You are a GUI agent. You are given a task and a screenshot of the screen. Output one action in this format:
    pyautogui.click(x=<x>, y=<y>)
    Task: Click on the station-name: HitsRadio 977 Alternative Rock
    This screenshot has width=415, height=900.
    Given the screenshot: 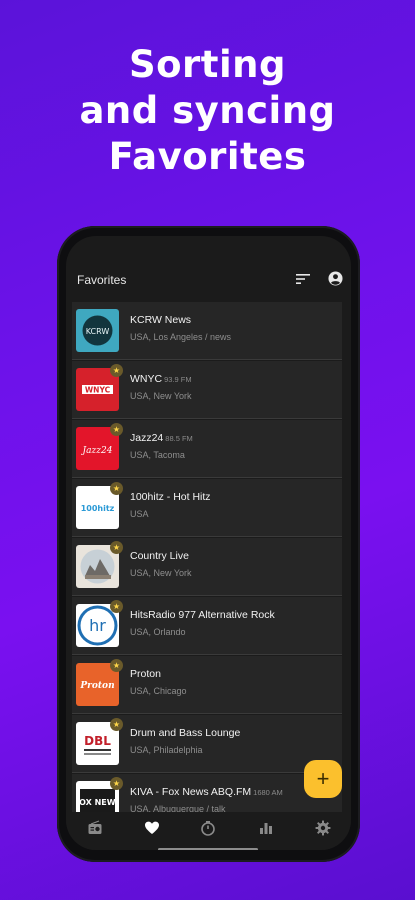 What is the action you would take?
    pyautogui.click(x=202, y=615)
    